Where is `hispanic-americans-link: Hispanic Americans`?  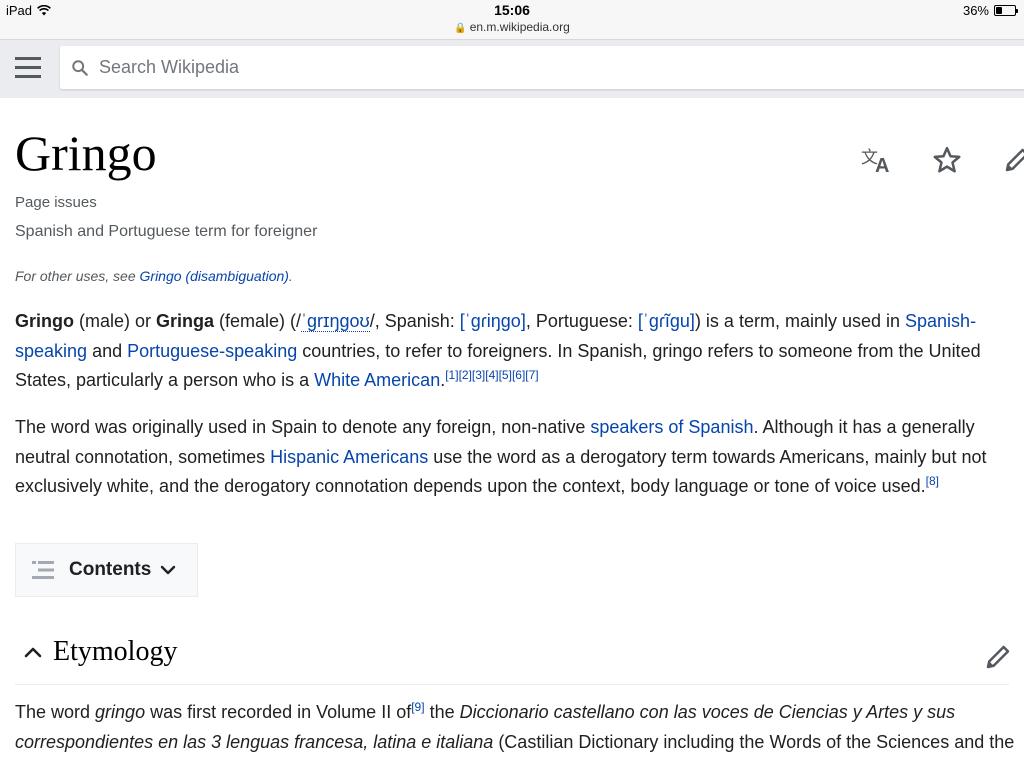
hispanic-americans-link: Hispanic Americans is located at coordinates (349, 457).